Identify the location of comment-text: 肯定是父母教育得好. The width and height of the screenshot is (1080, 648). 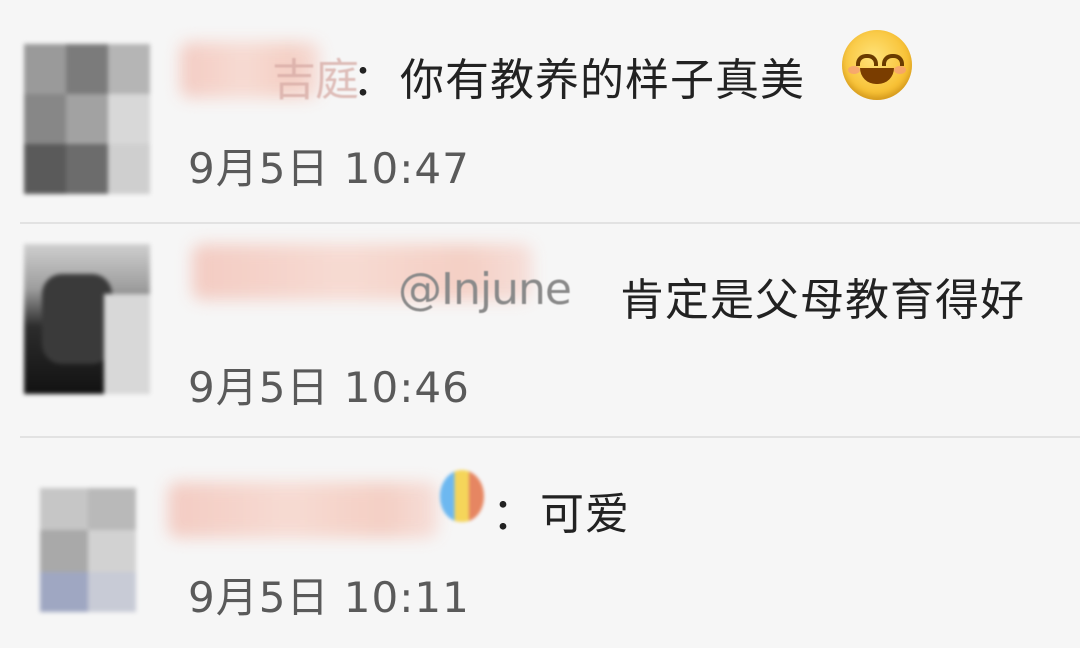
(822, 300).